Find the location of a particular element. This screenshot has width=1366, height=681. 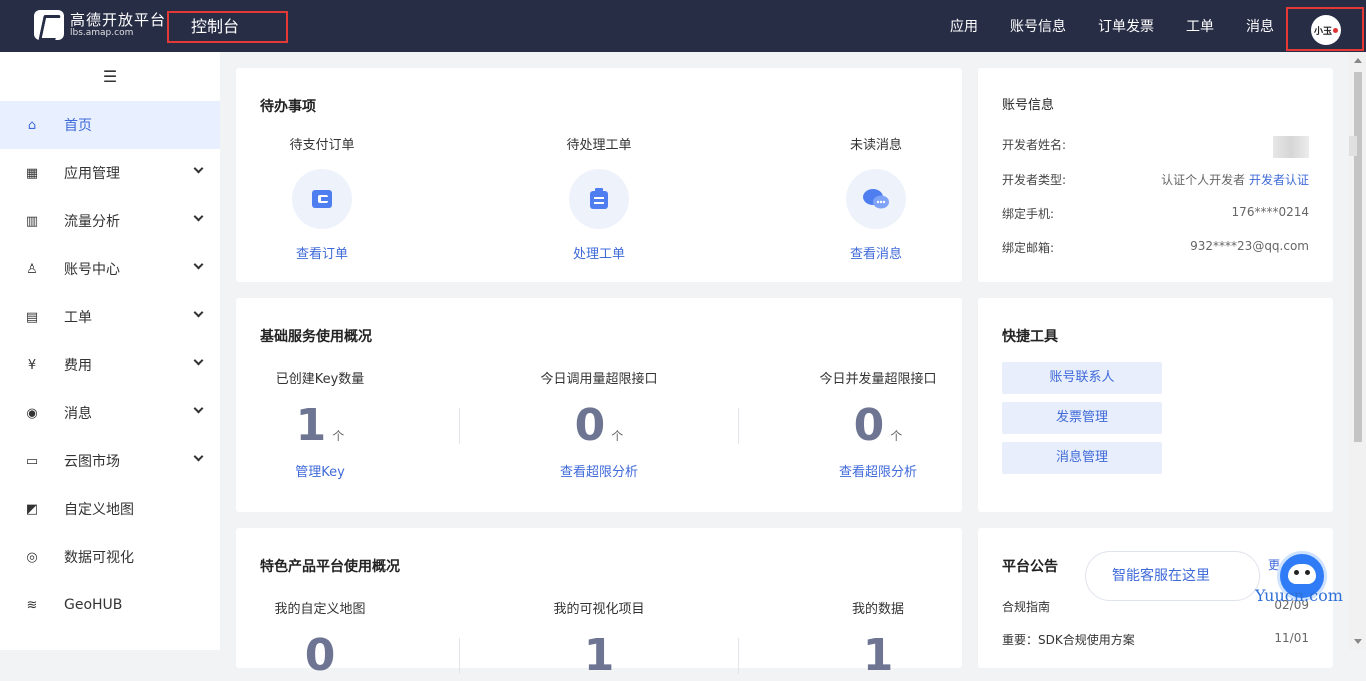

developer-type-row: 开发者类型: 认证个人开发者 开发者认证 is located at coordinates (1155, 179).